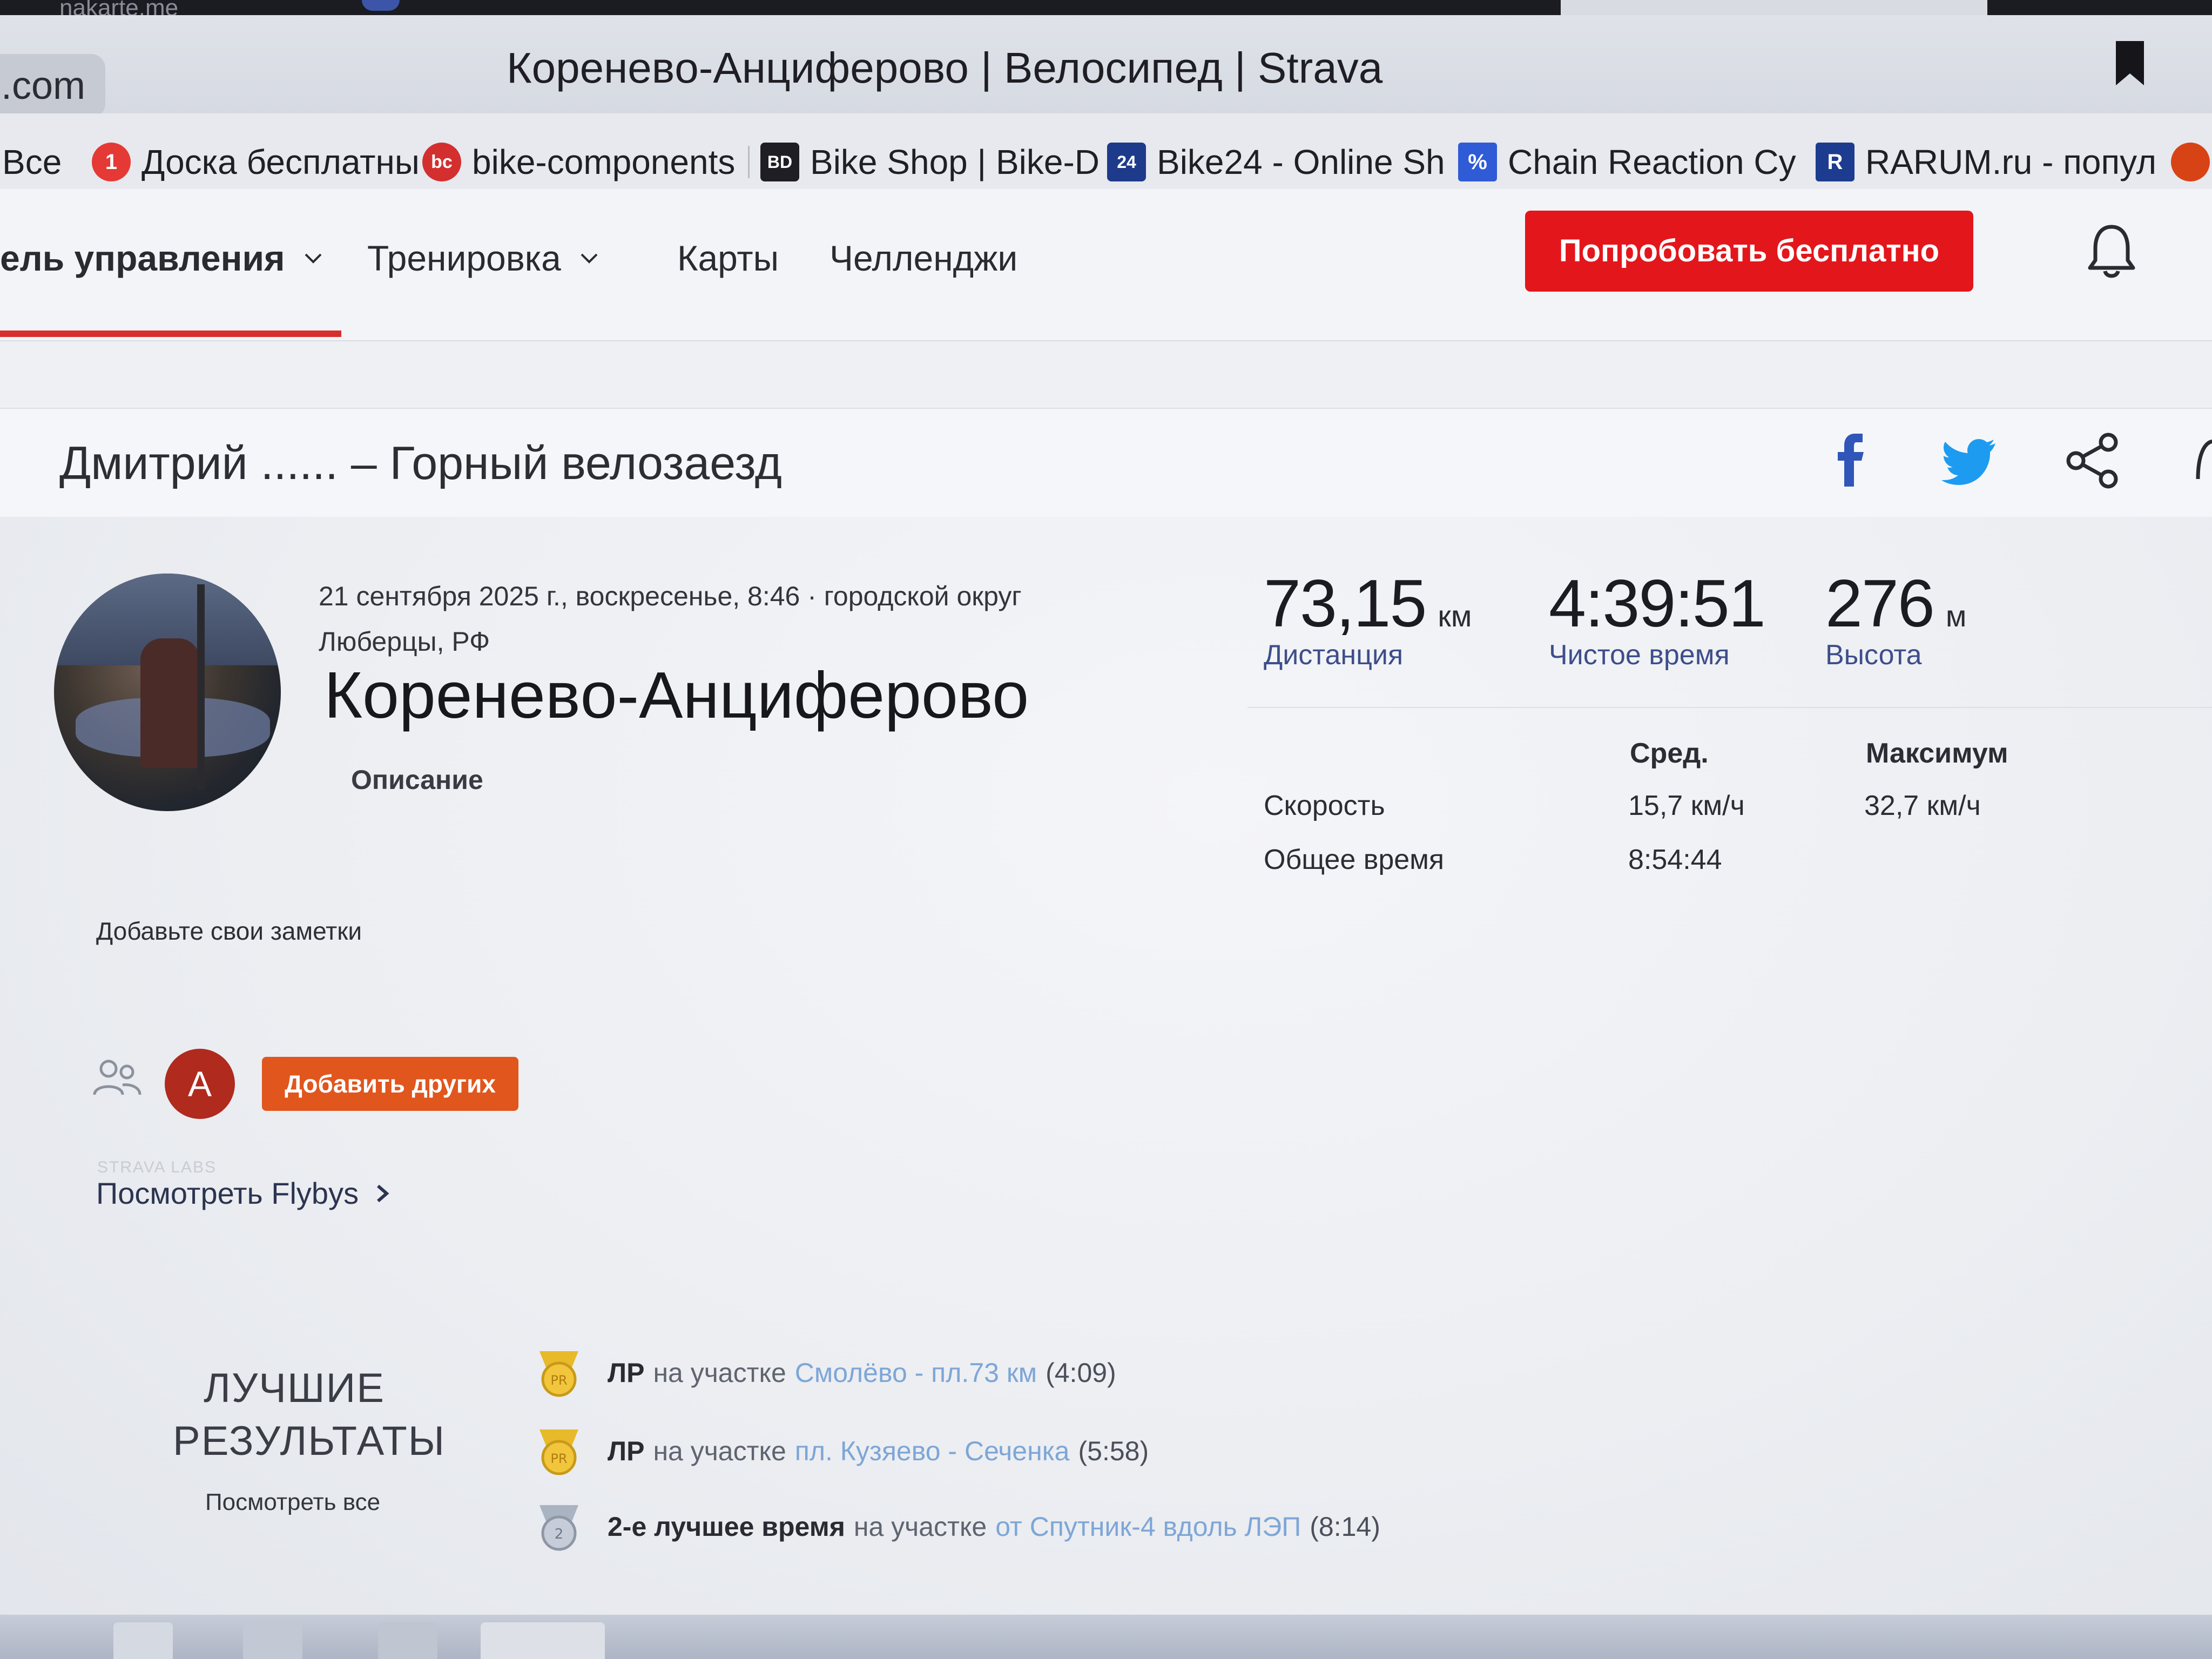 The height and width of the screenshot is (1659, 2212). Describe the element at coordinates (143, 1640) in the screenshot. I see `taskbar-yandex-icon` at that location.